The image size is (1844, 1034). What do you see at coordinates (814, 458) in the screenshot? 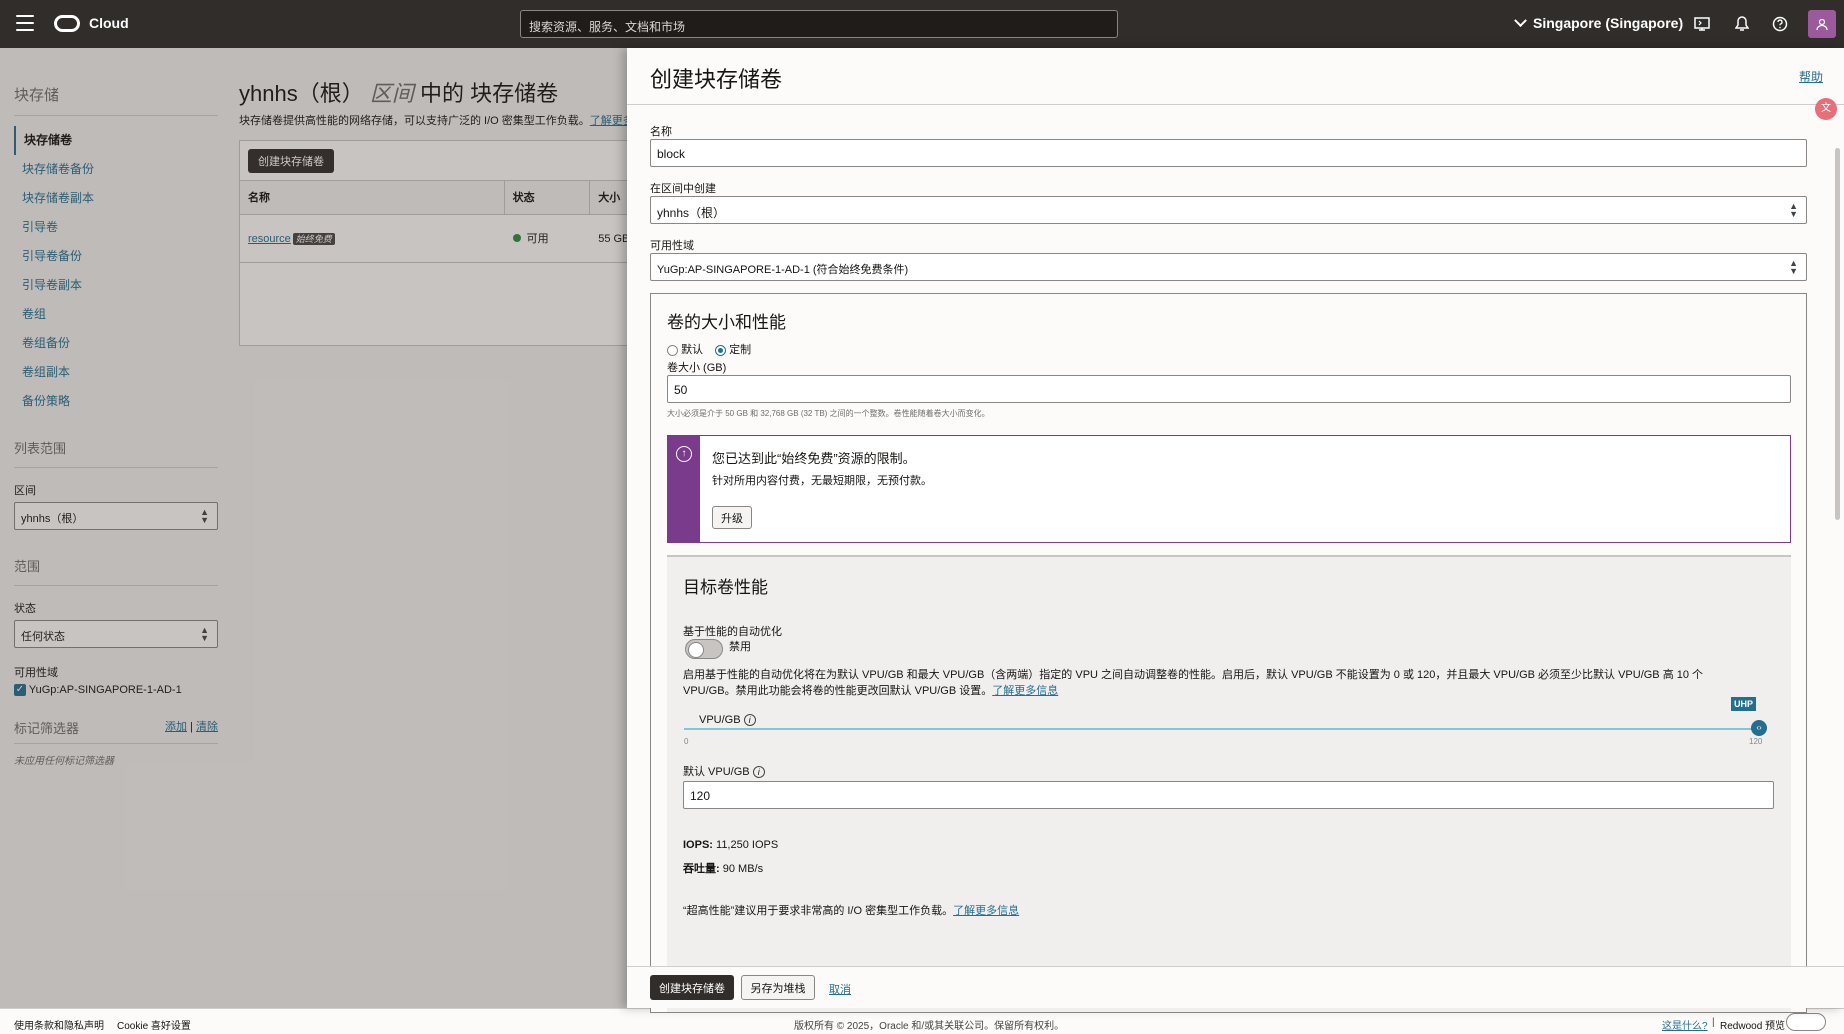
I see `notice-title: 您已达到此“始终免费”资源的限制。` at bounding box center [814, 458].